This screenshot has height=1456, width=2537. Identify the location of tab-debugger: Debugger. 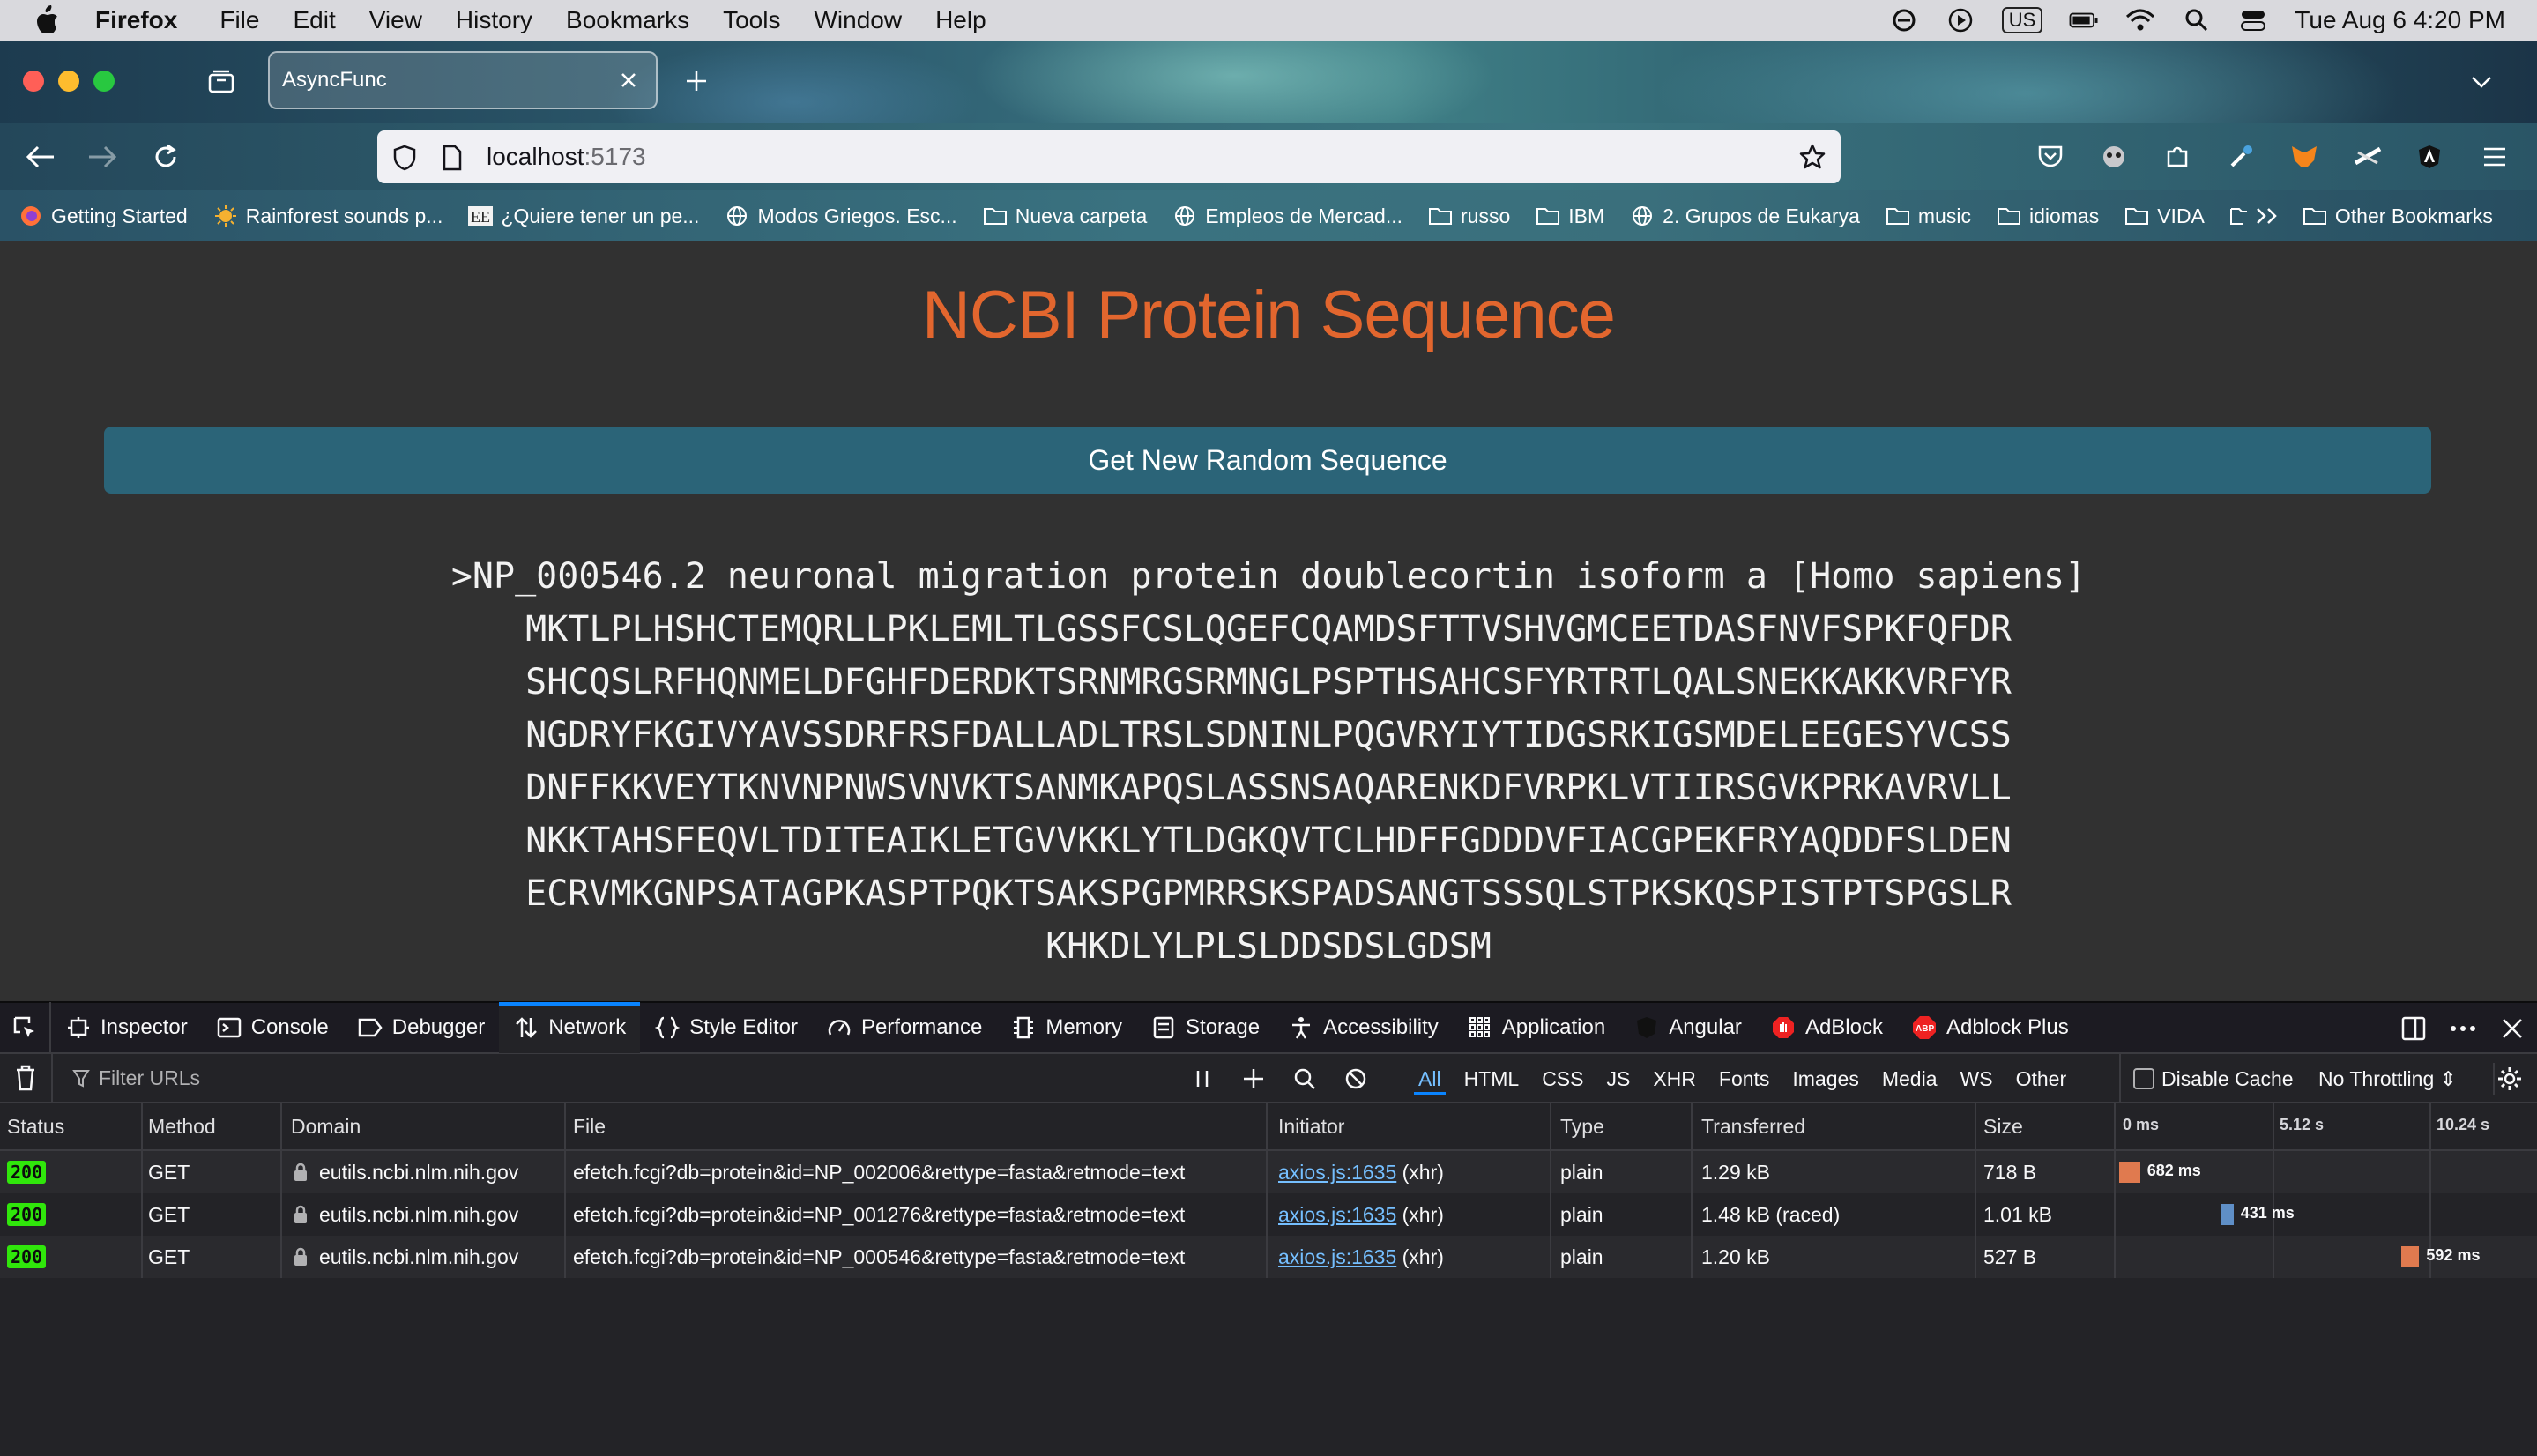
(421, 1027).